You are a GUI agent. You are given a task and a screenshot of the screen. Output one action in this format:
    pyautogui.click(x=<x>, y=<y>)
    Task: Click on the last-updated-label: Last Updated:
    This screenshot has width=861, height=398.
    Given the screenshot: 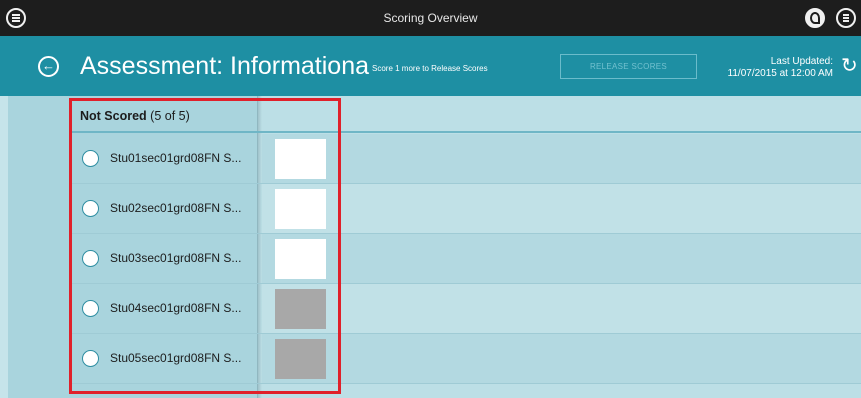 What is the action you would take?
    pyautogui.click(x=801, y=61)
    